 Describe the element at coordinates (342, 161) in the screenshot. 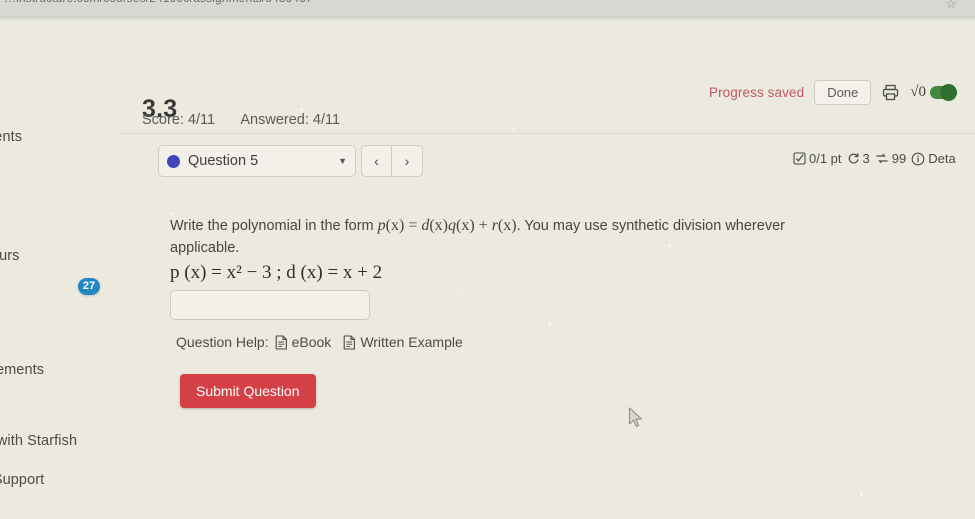

I see `chevron-down-icon: ▼` at that location.